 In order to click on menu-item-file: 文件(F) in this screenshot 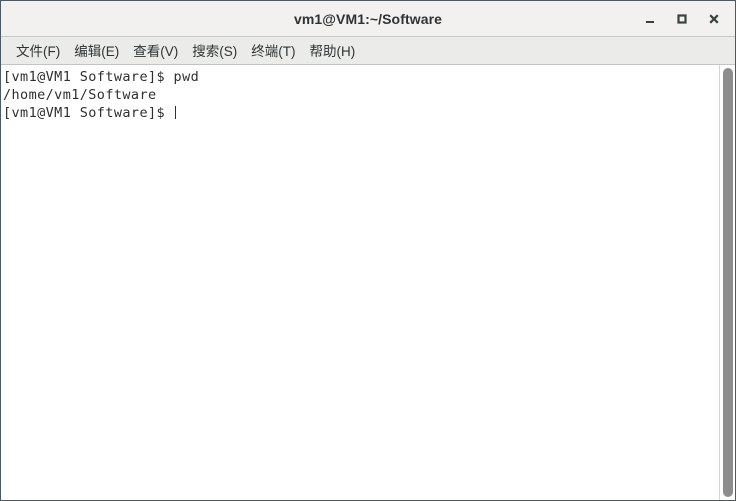, I will do `click(38, 50)`.